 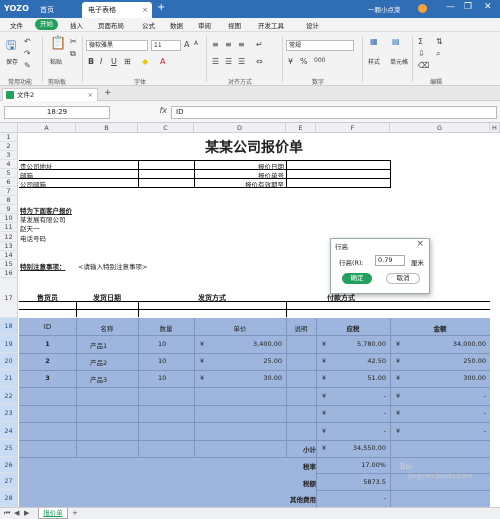 I want to click on align-middle-icon: ≡, so click(x=228, y=44).